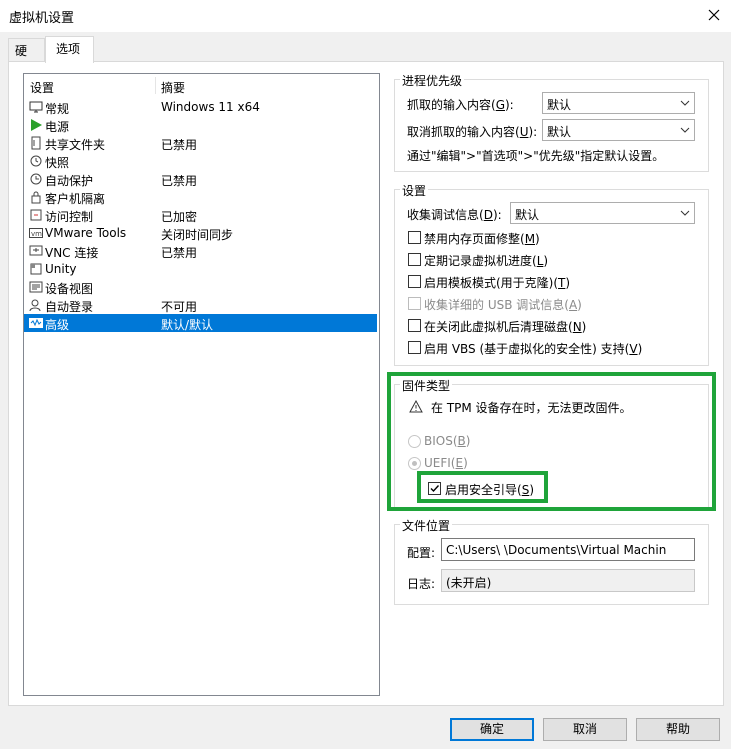  What do you see at coordinates (421, 553) in the screenshot?
I see `config-label: 配置:` at bounding box center [421, 553].